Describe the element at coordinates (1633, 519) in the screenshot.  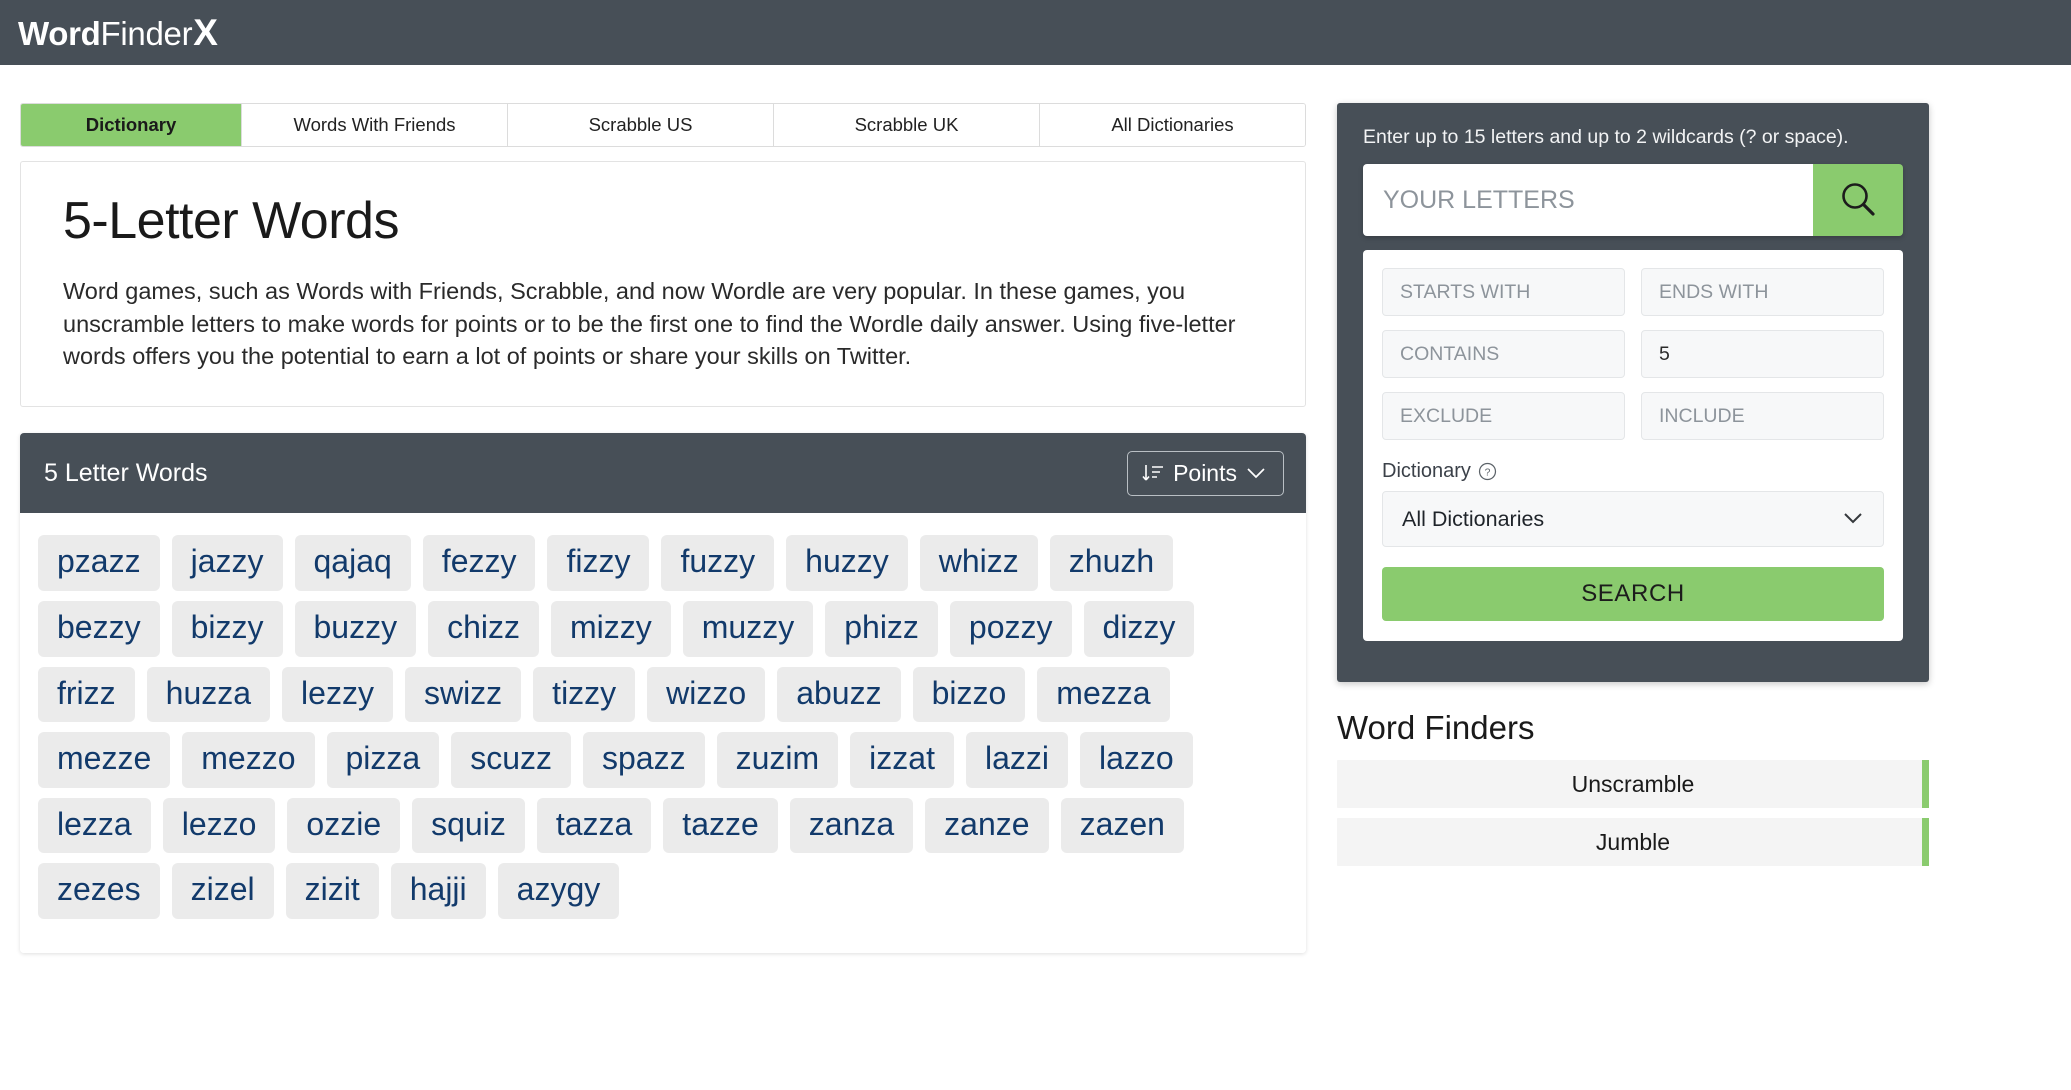
I see `dictionary-select: All Dictionaries` at that location.